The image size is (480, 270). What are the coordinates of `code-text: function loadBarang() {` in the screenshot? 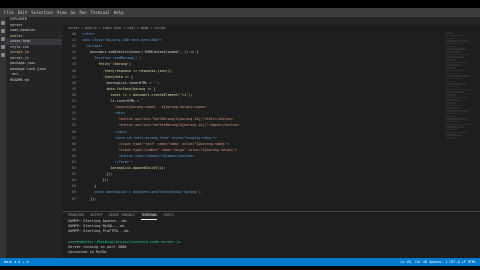 It's located at (112, 58).